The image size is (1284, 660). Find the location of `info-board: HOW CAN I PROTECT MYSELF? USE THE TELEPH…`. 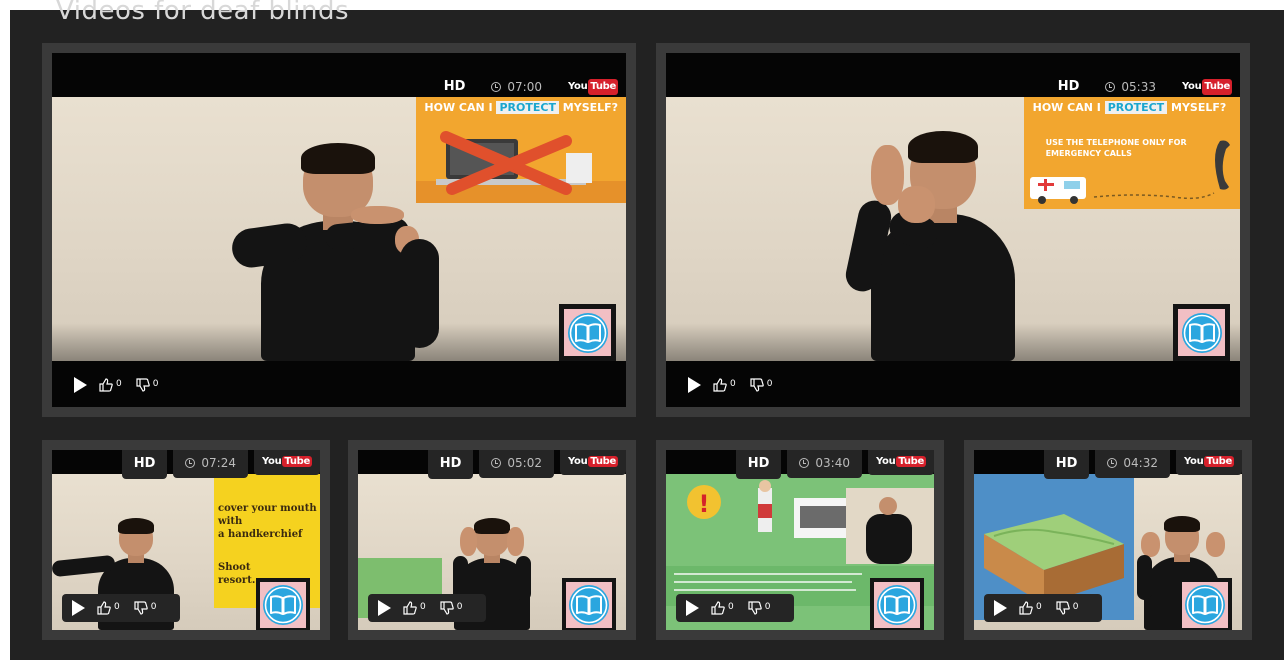

info-board: HOW CAN I PROTECT MYSELF? USE THE TELEPH… is located at coordinates (1132, 153).